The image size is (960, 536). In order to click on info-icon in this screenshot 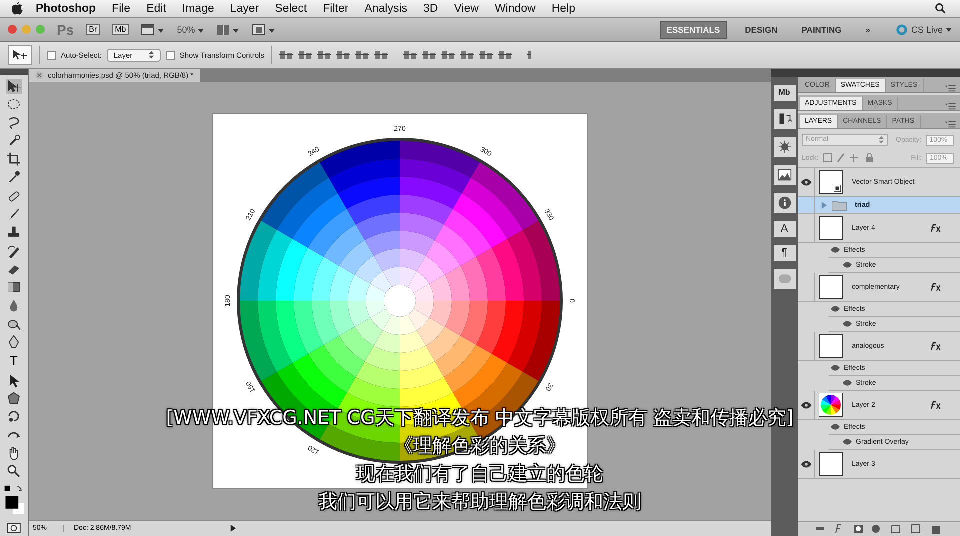, I will do `click(785, 203)`.